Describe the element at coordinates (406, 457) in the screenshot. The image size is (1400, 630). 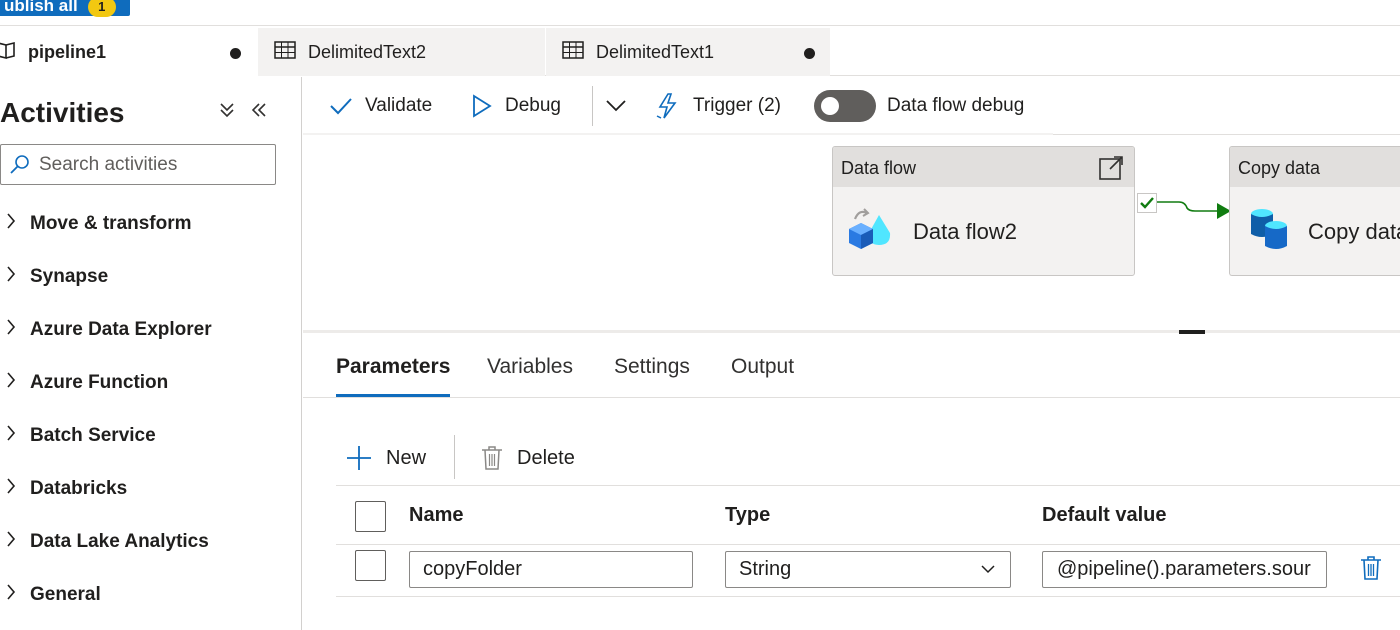
I see `new-label: New` at that location.